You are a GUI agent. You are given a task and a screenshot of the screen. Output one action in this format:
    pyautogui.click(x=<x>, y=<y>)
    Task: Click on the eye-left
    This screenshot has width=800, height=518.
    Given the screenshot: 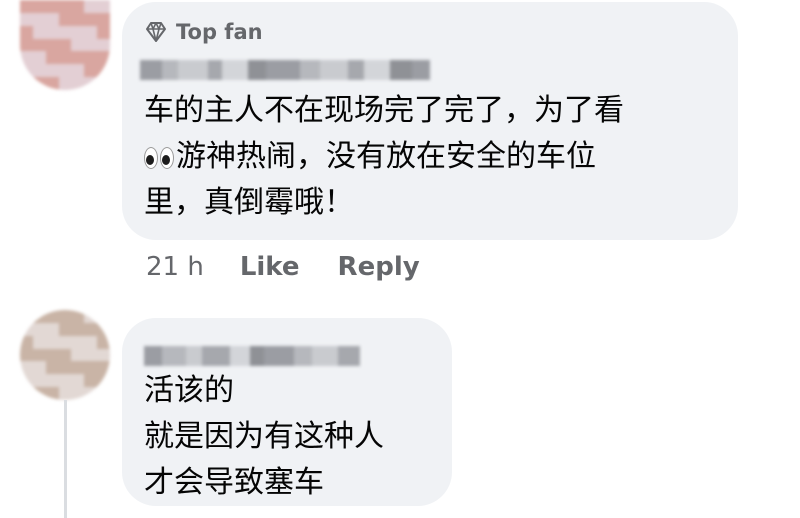 What is the action you would take?
    pyautogui.click(x=151, y=158)
    